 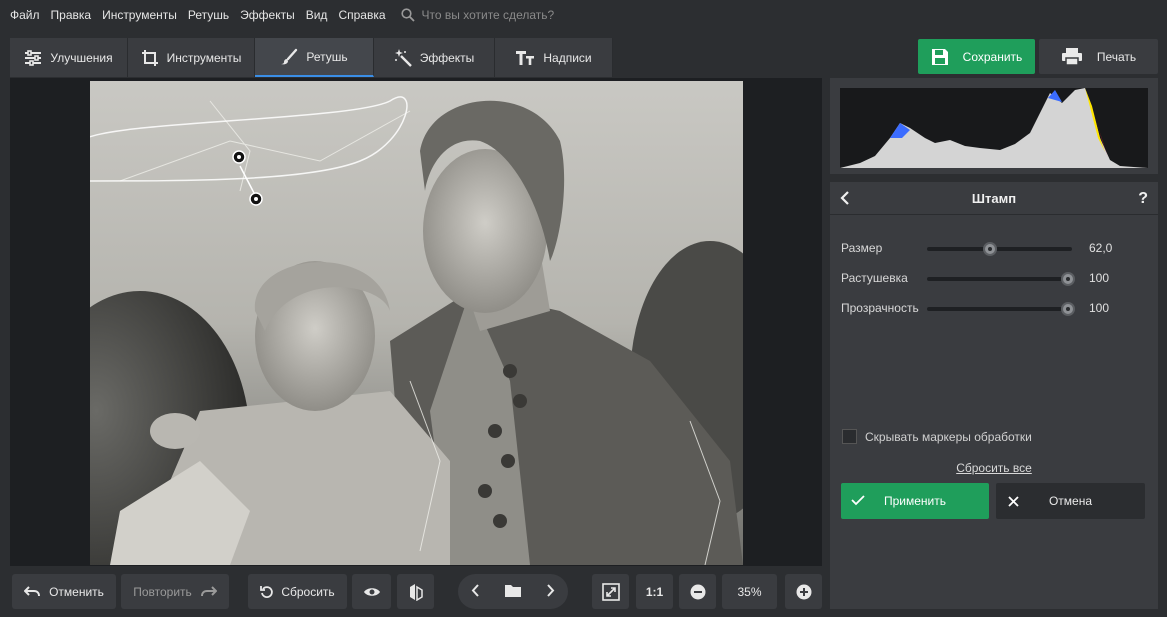 I want to click on sliders-icon, so click(x=33, y=57).